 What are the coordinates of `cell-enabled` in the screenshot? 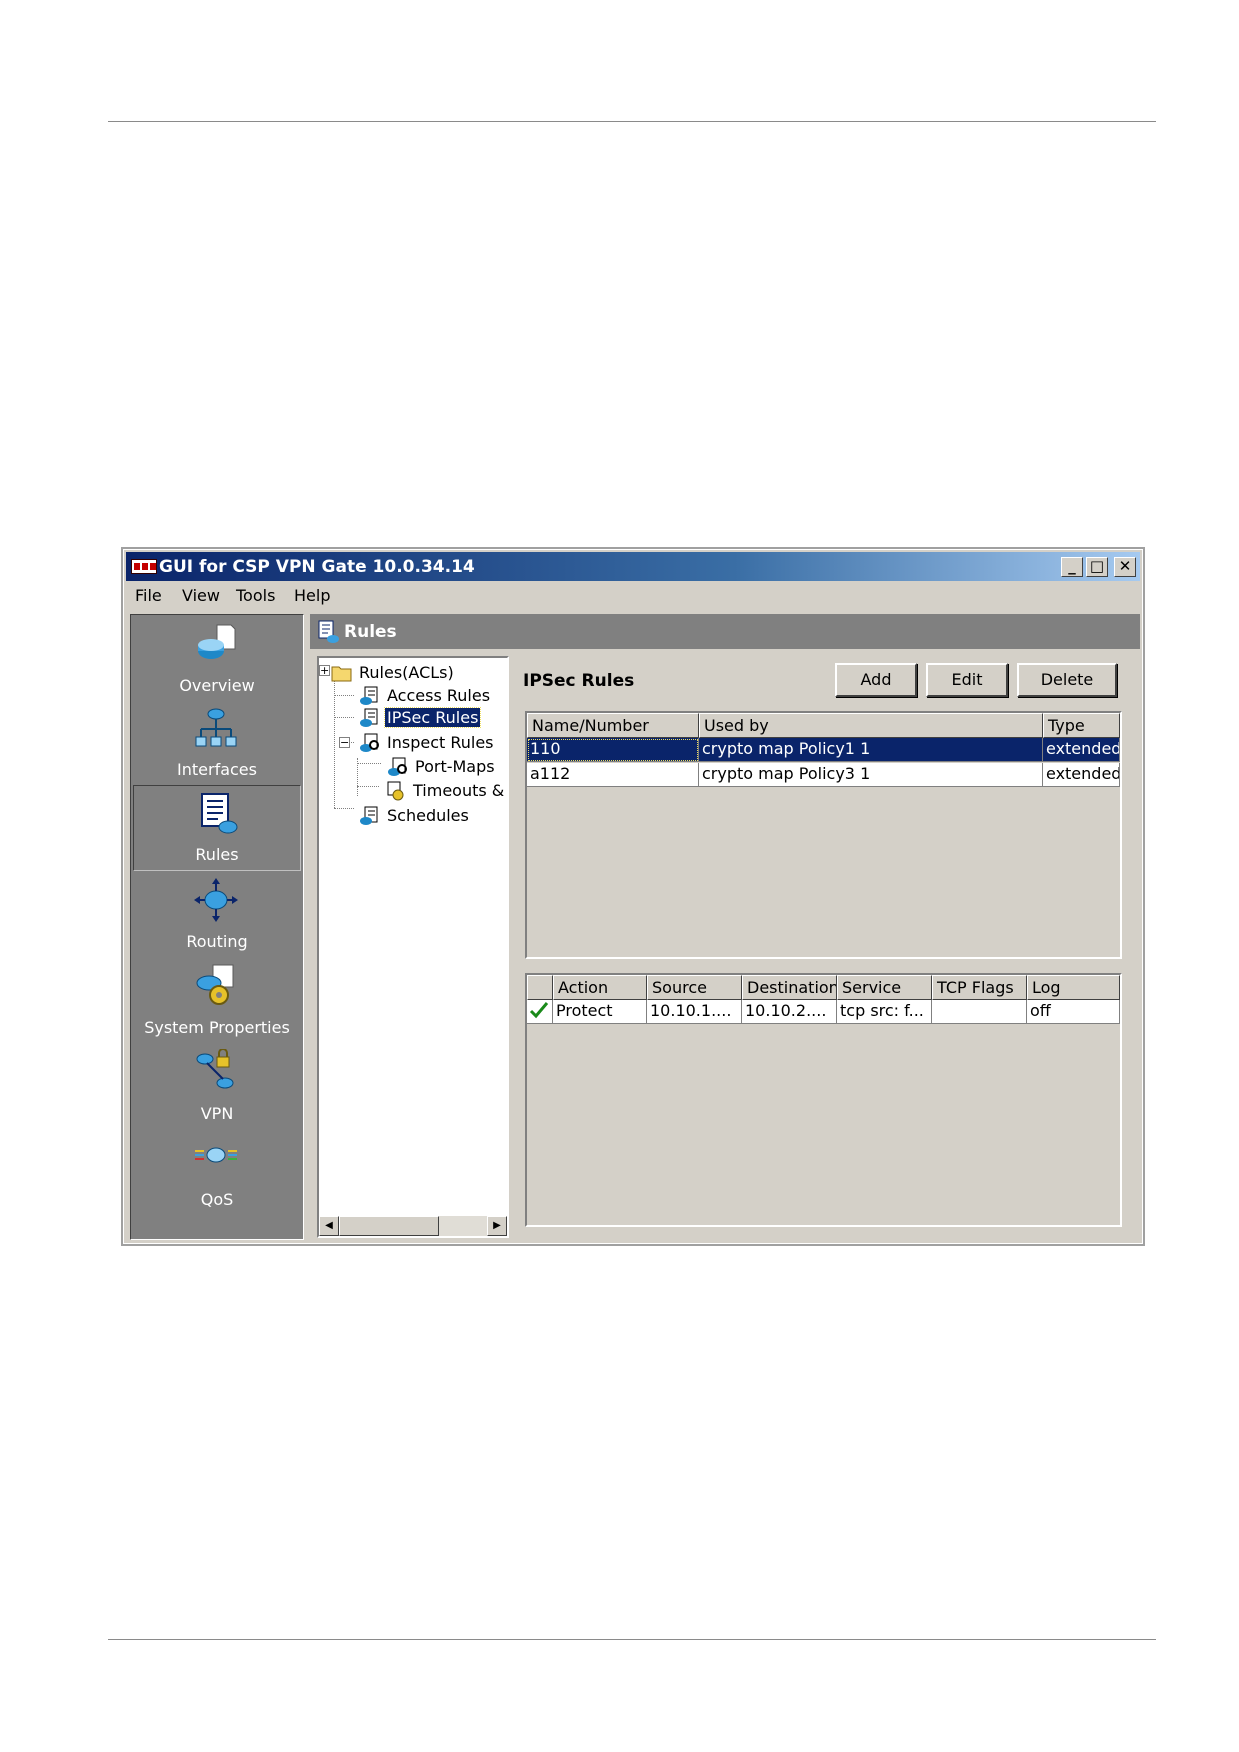 It's located at (540, 1012).